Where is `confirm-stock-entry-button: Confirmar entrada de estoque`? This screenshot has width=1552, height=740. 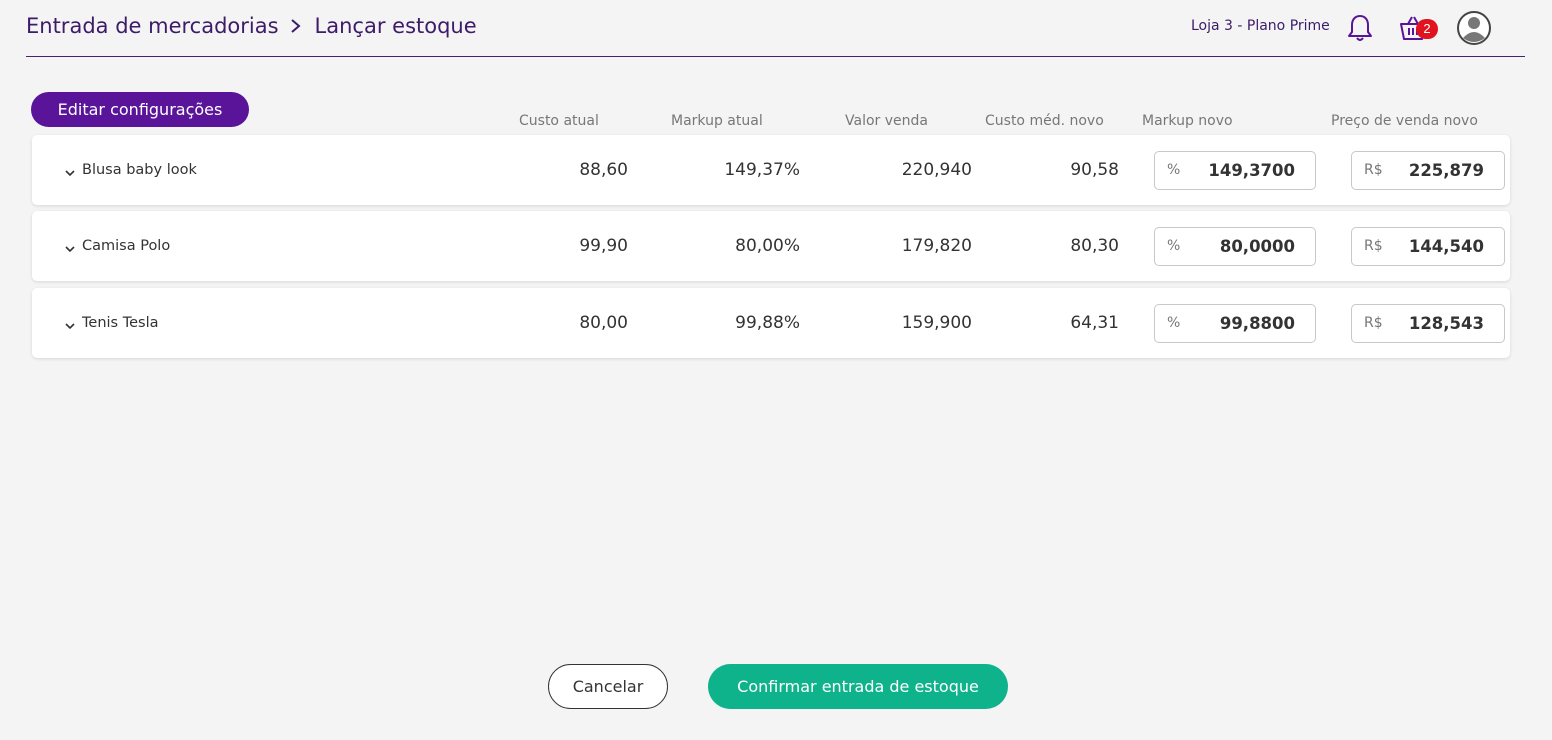
confirm-stock-entry-button: Confirmar entrada de estoque is located at coordinates (858, 686).